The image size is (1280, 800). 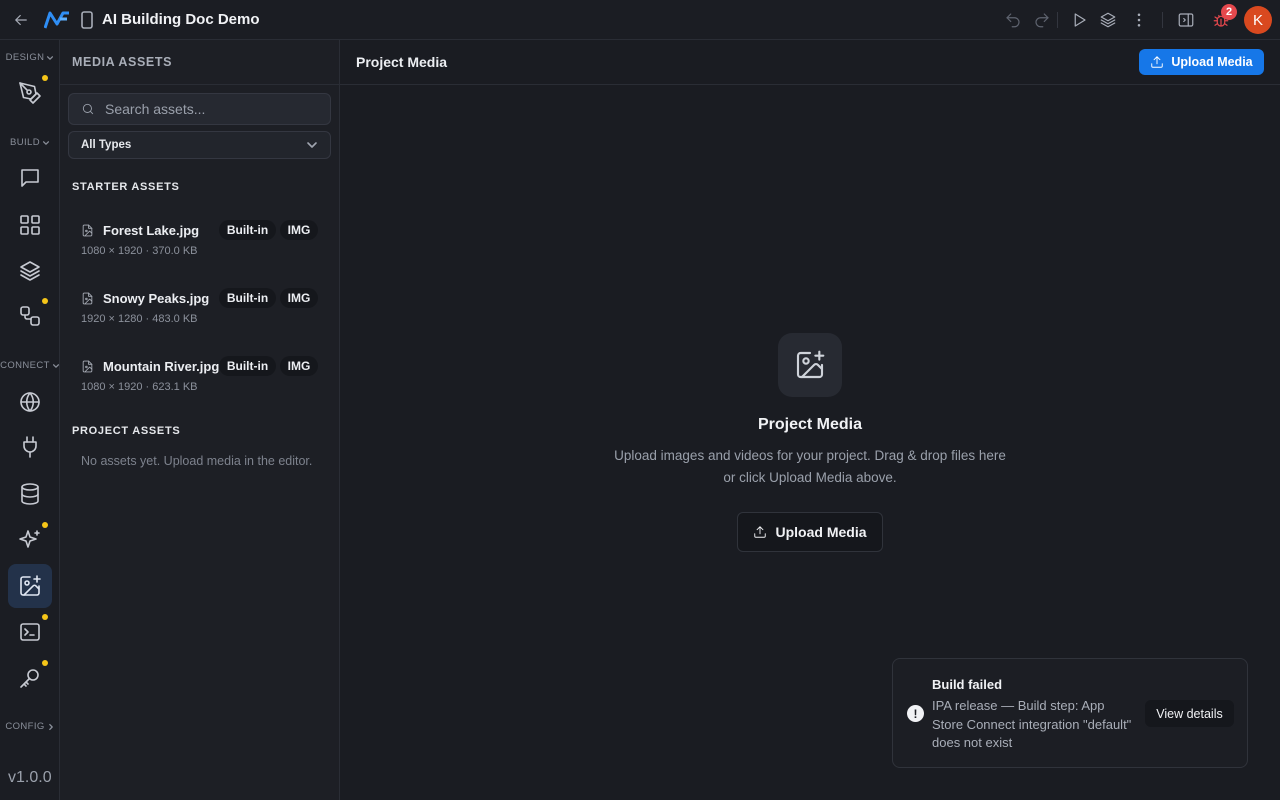 What do you see at coordinates (1013, 20) in the screenshot?
I see `undo-icon` at bounding box center [1013, 20].